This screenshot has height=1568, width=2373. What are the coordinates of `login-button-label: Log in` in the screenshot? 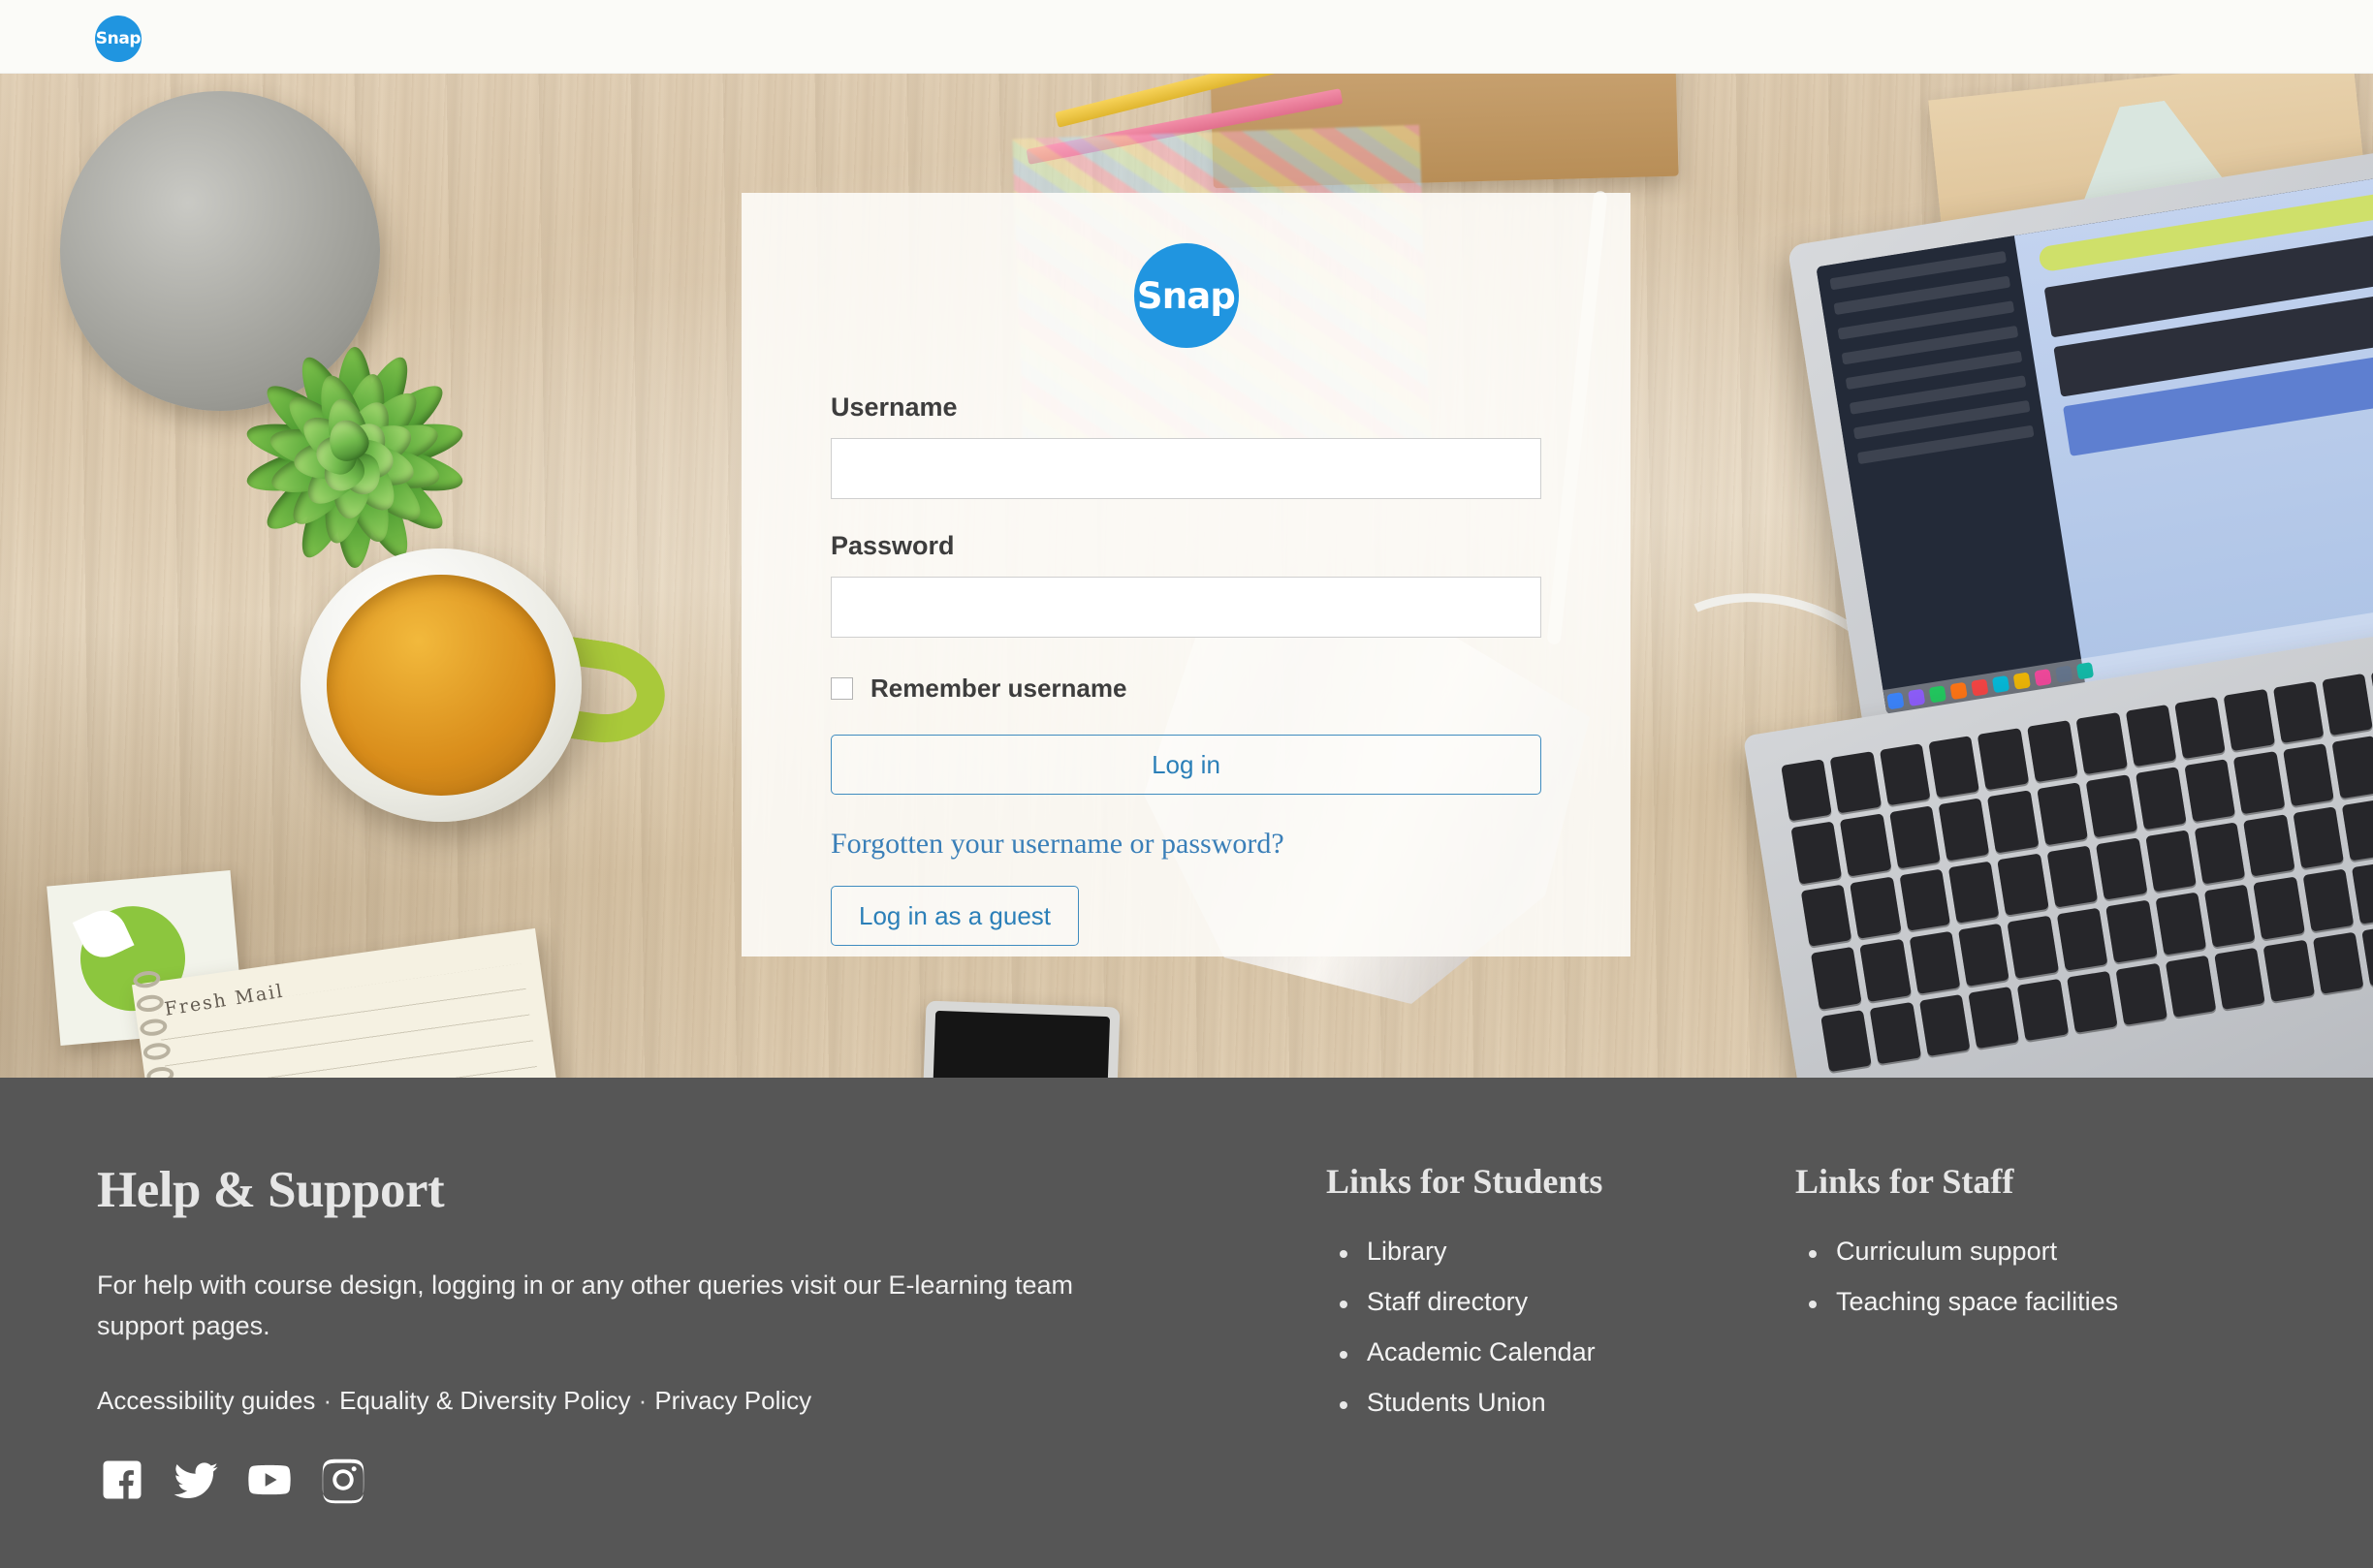 It's located at (1186, 764).